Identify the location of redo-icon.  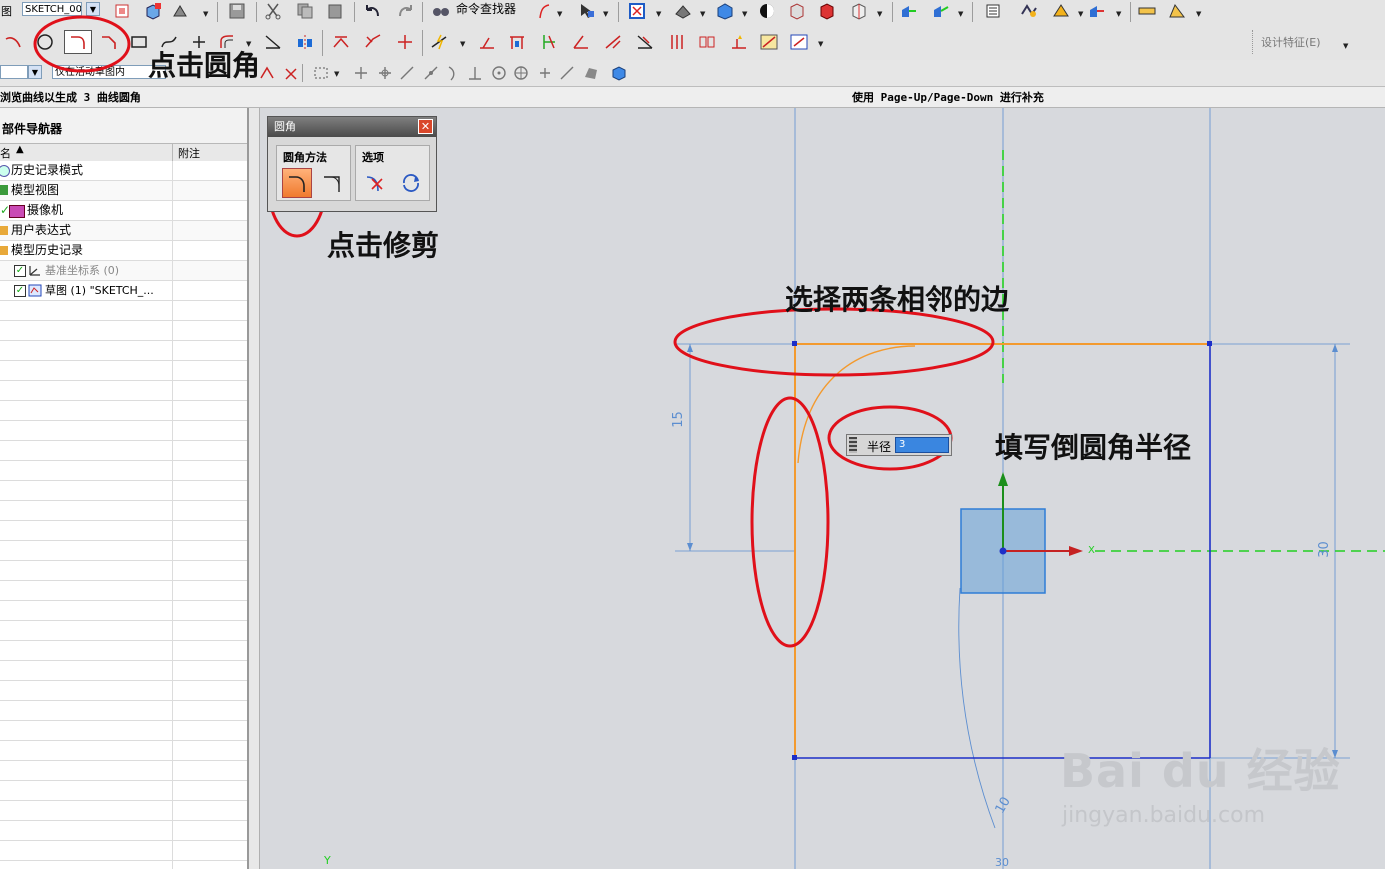
(405, 11).